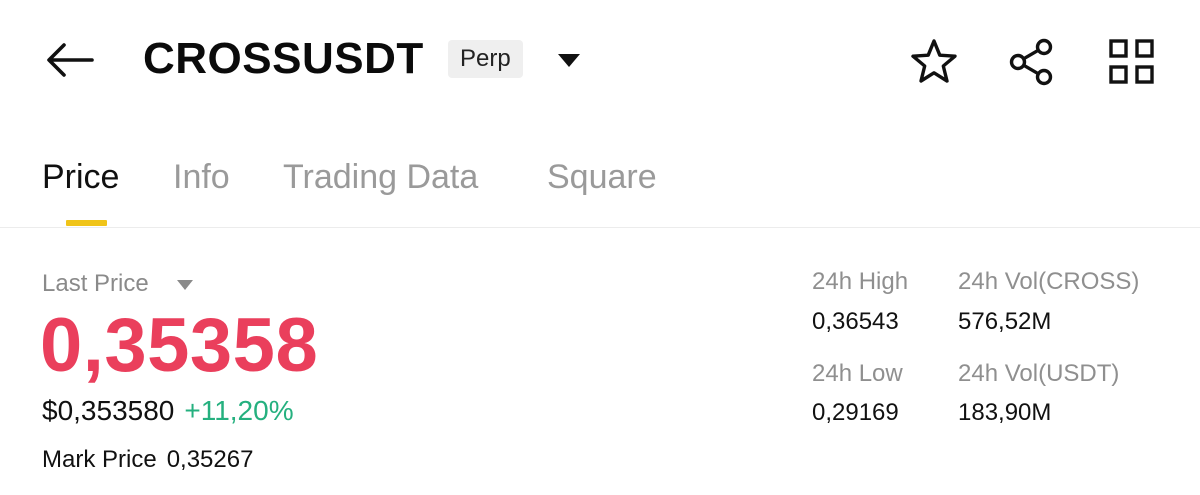 This screenshot has width=1200, height=495. I want to click on back-arrow-icon, so click(70, 60).